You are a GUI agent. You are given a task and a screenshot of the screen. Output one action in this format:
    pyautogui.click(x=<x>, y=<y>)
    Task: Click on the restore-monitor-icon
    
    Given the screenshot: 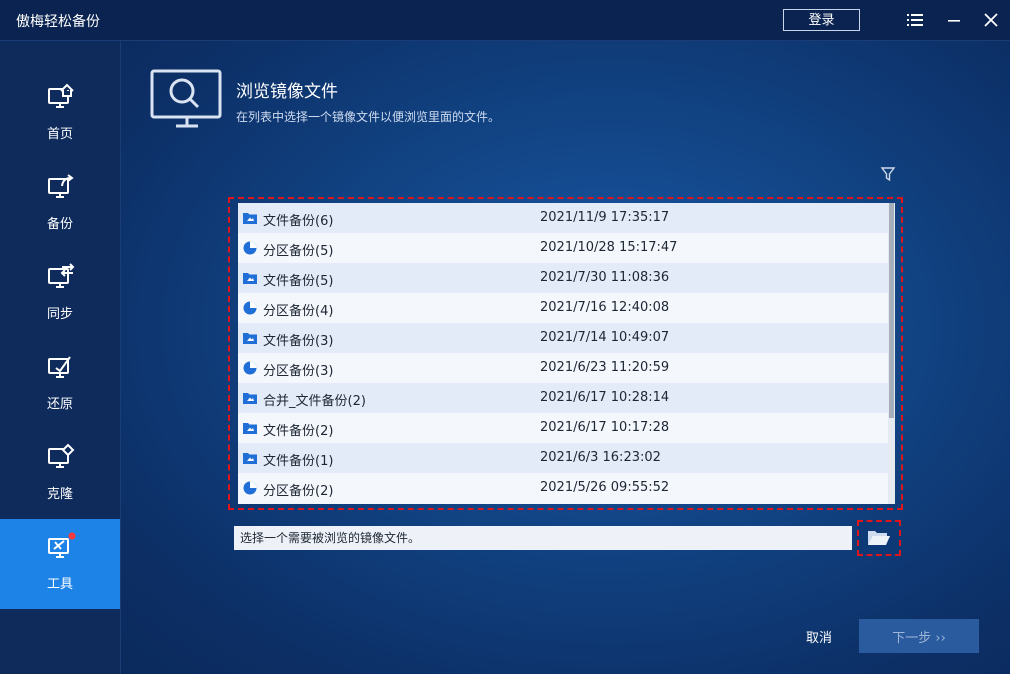 What is the action you would take?
    pyautogui.click(x=61, y=367)
    